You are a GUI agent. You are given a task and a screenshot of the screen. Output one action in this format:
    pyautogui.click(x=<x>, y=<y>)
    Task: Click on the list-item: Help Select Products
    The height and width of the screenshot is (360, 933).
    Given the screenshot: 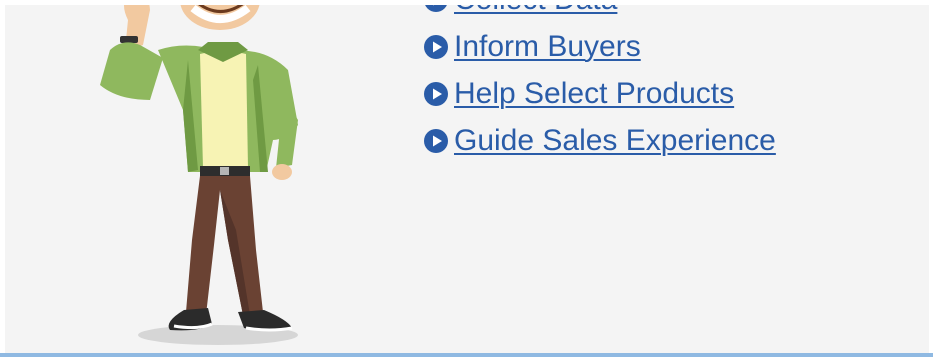 What is the action you would take?
    pyautogui.click(x=600, y=93)
    